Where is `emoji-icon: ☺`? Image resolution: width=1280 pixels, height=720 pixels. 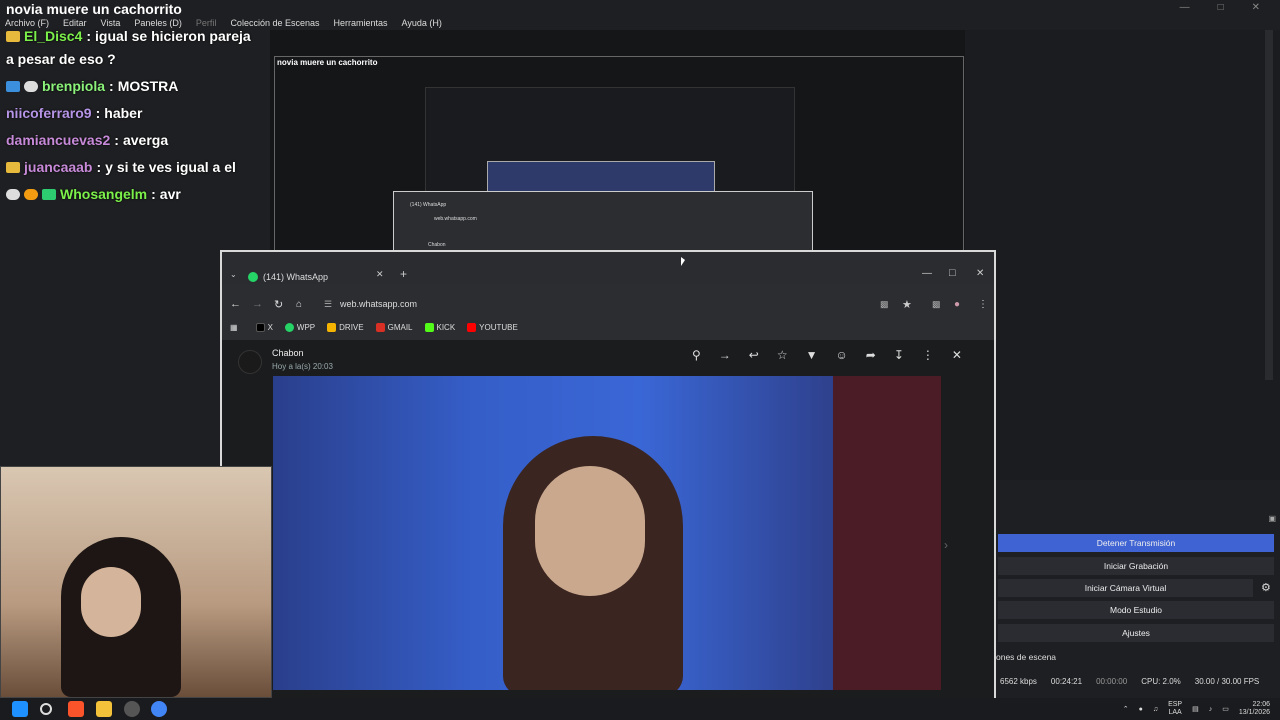
emoji-icon: ☺ is located at coordinates (842, 355).